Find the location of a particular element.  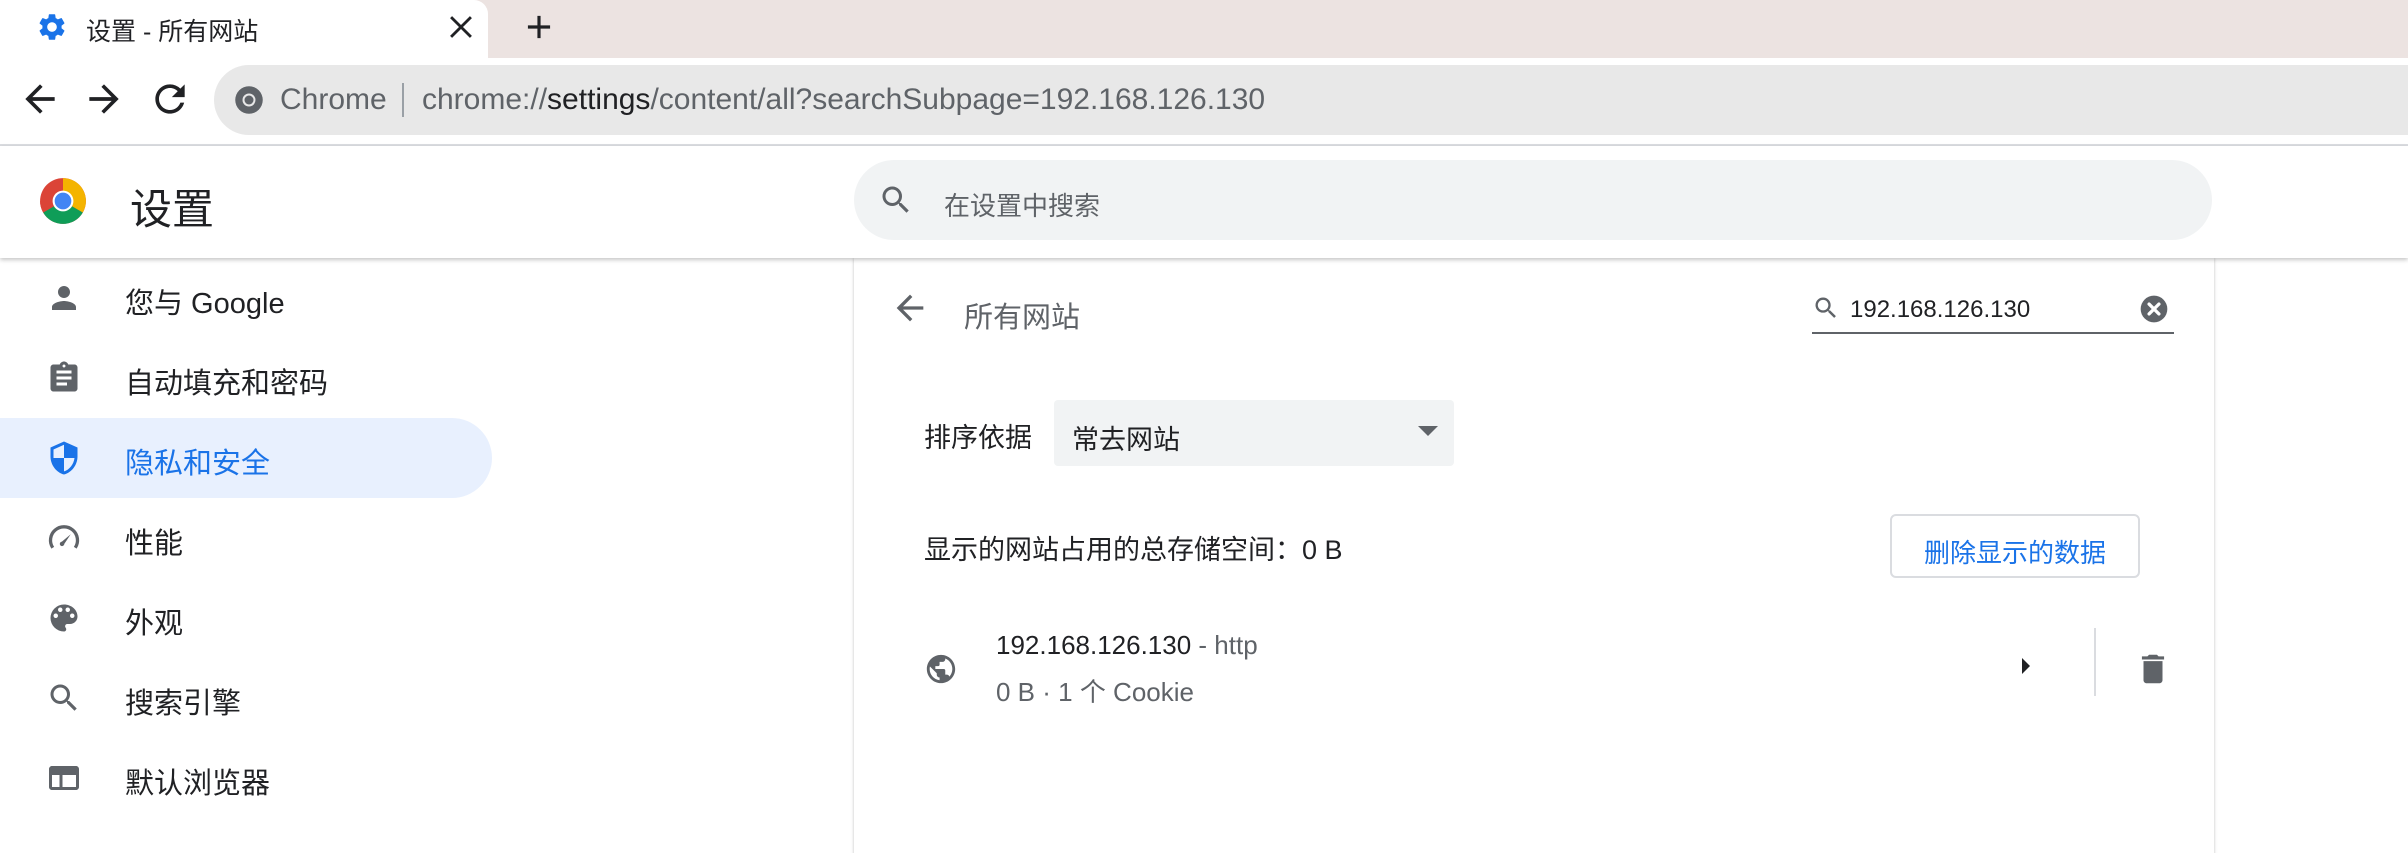

forward-arrow-icon is located at coordinates (104, 99).